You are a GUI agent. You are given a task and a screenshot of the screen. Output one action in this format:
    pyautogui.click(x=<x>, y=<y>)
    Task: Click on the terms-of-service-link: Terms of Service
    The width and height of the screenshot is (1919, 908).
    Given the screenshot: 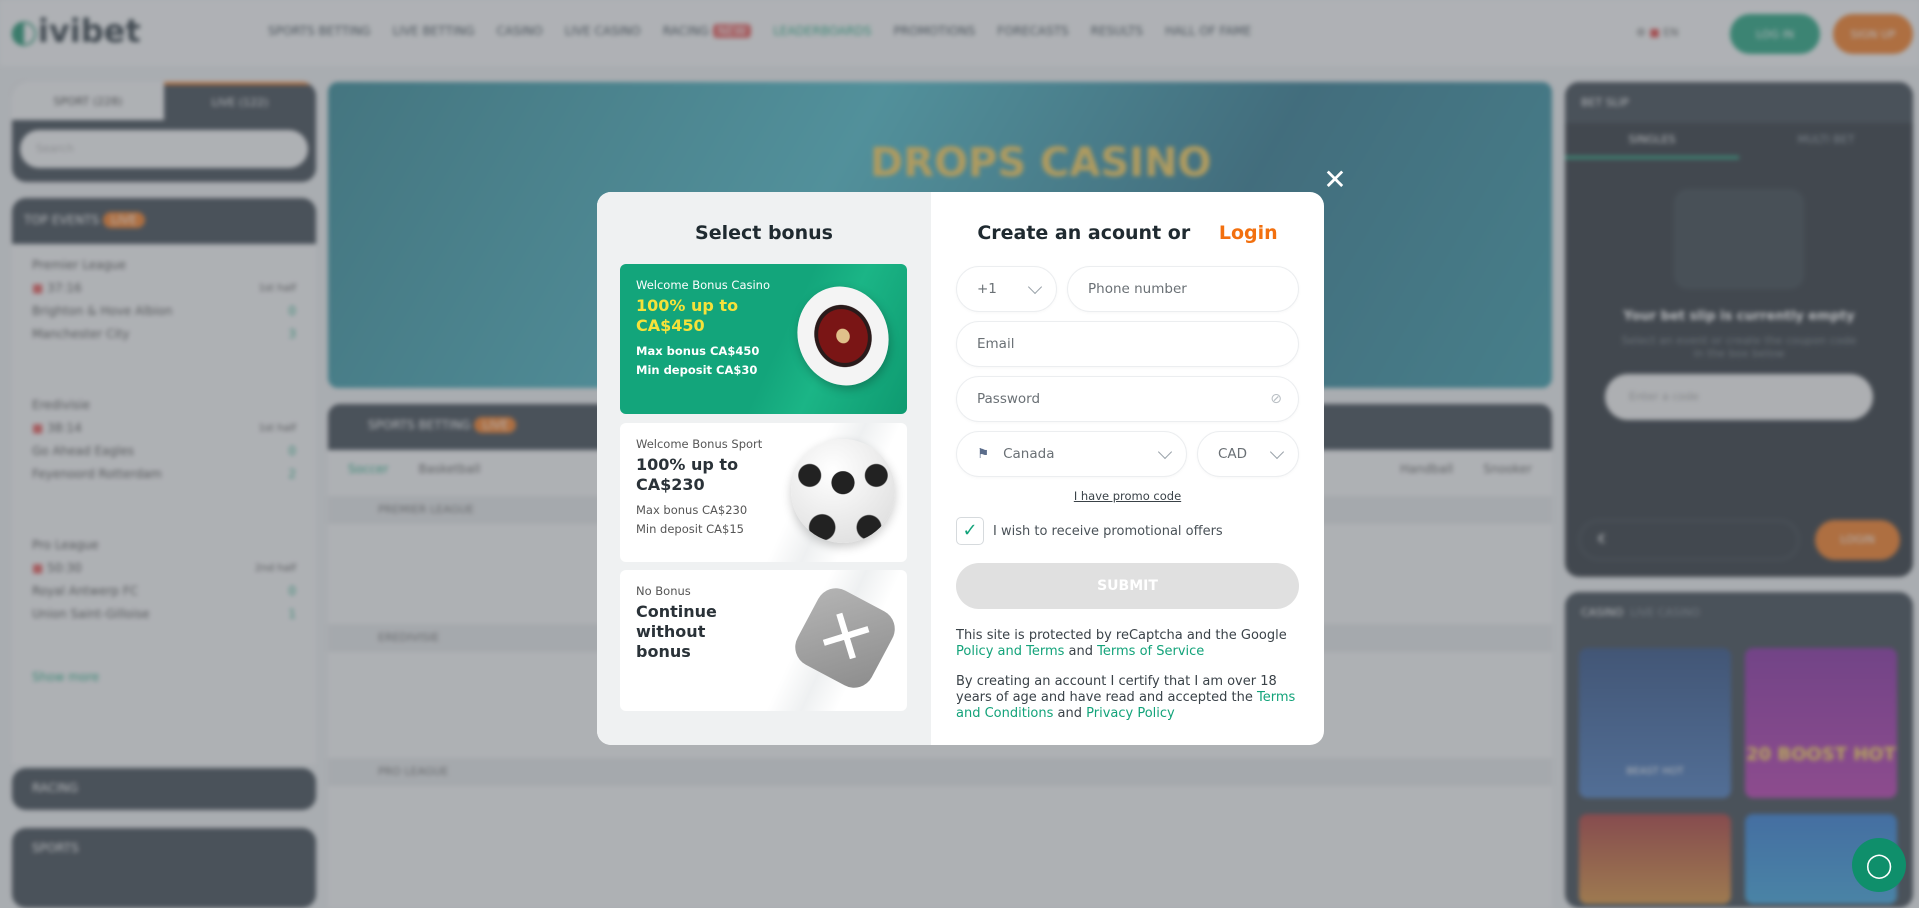 What is the action you would take?
    pyautogui.click(x=1150, y=651)
    